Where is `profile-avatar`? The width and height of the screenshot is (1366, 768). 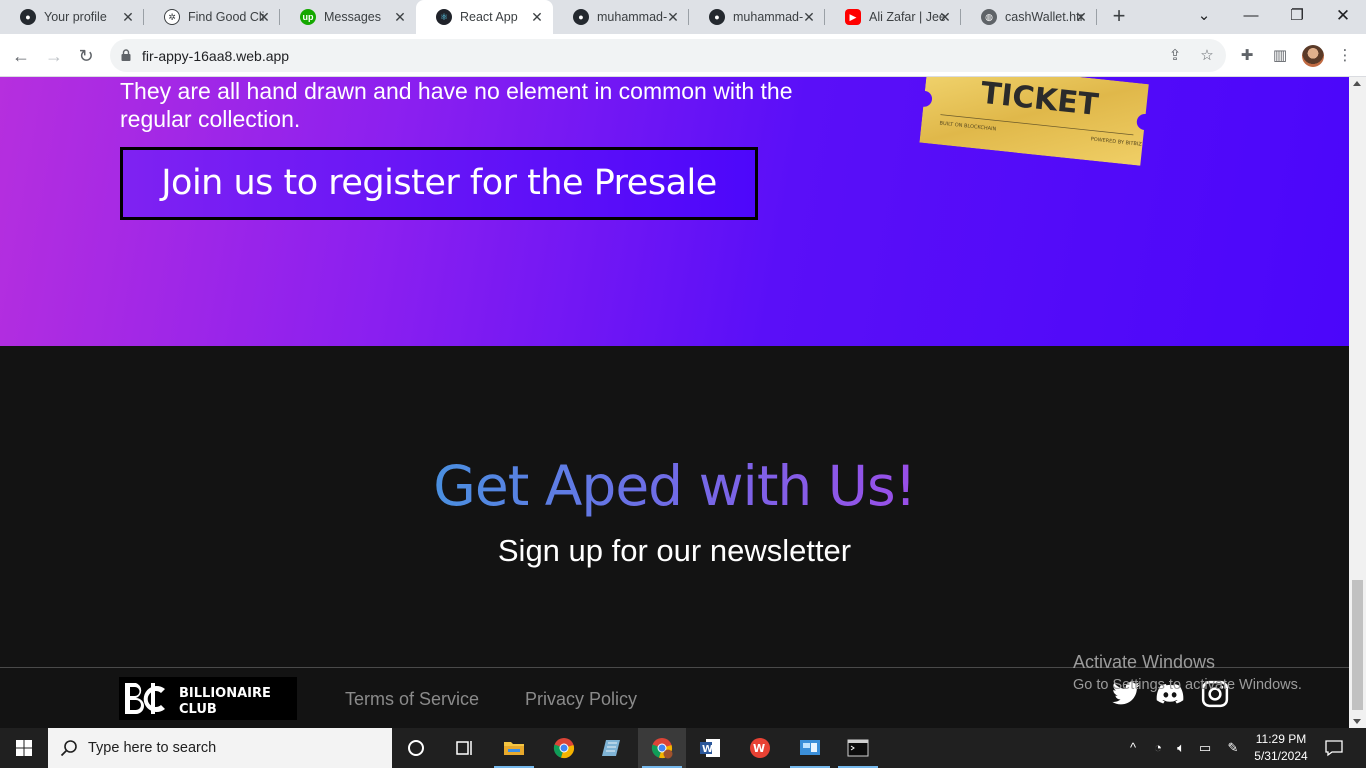
profile-avatar is located at coordinates (1313, 56).